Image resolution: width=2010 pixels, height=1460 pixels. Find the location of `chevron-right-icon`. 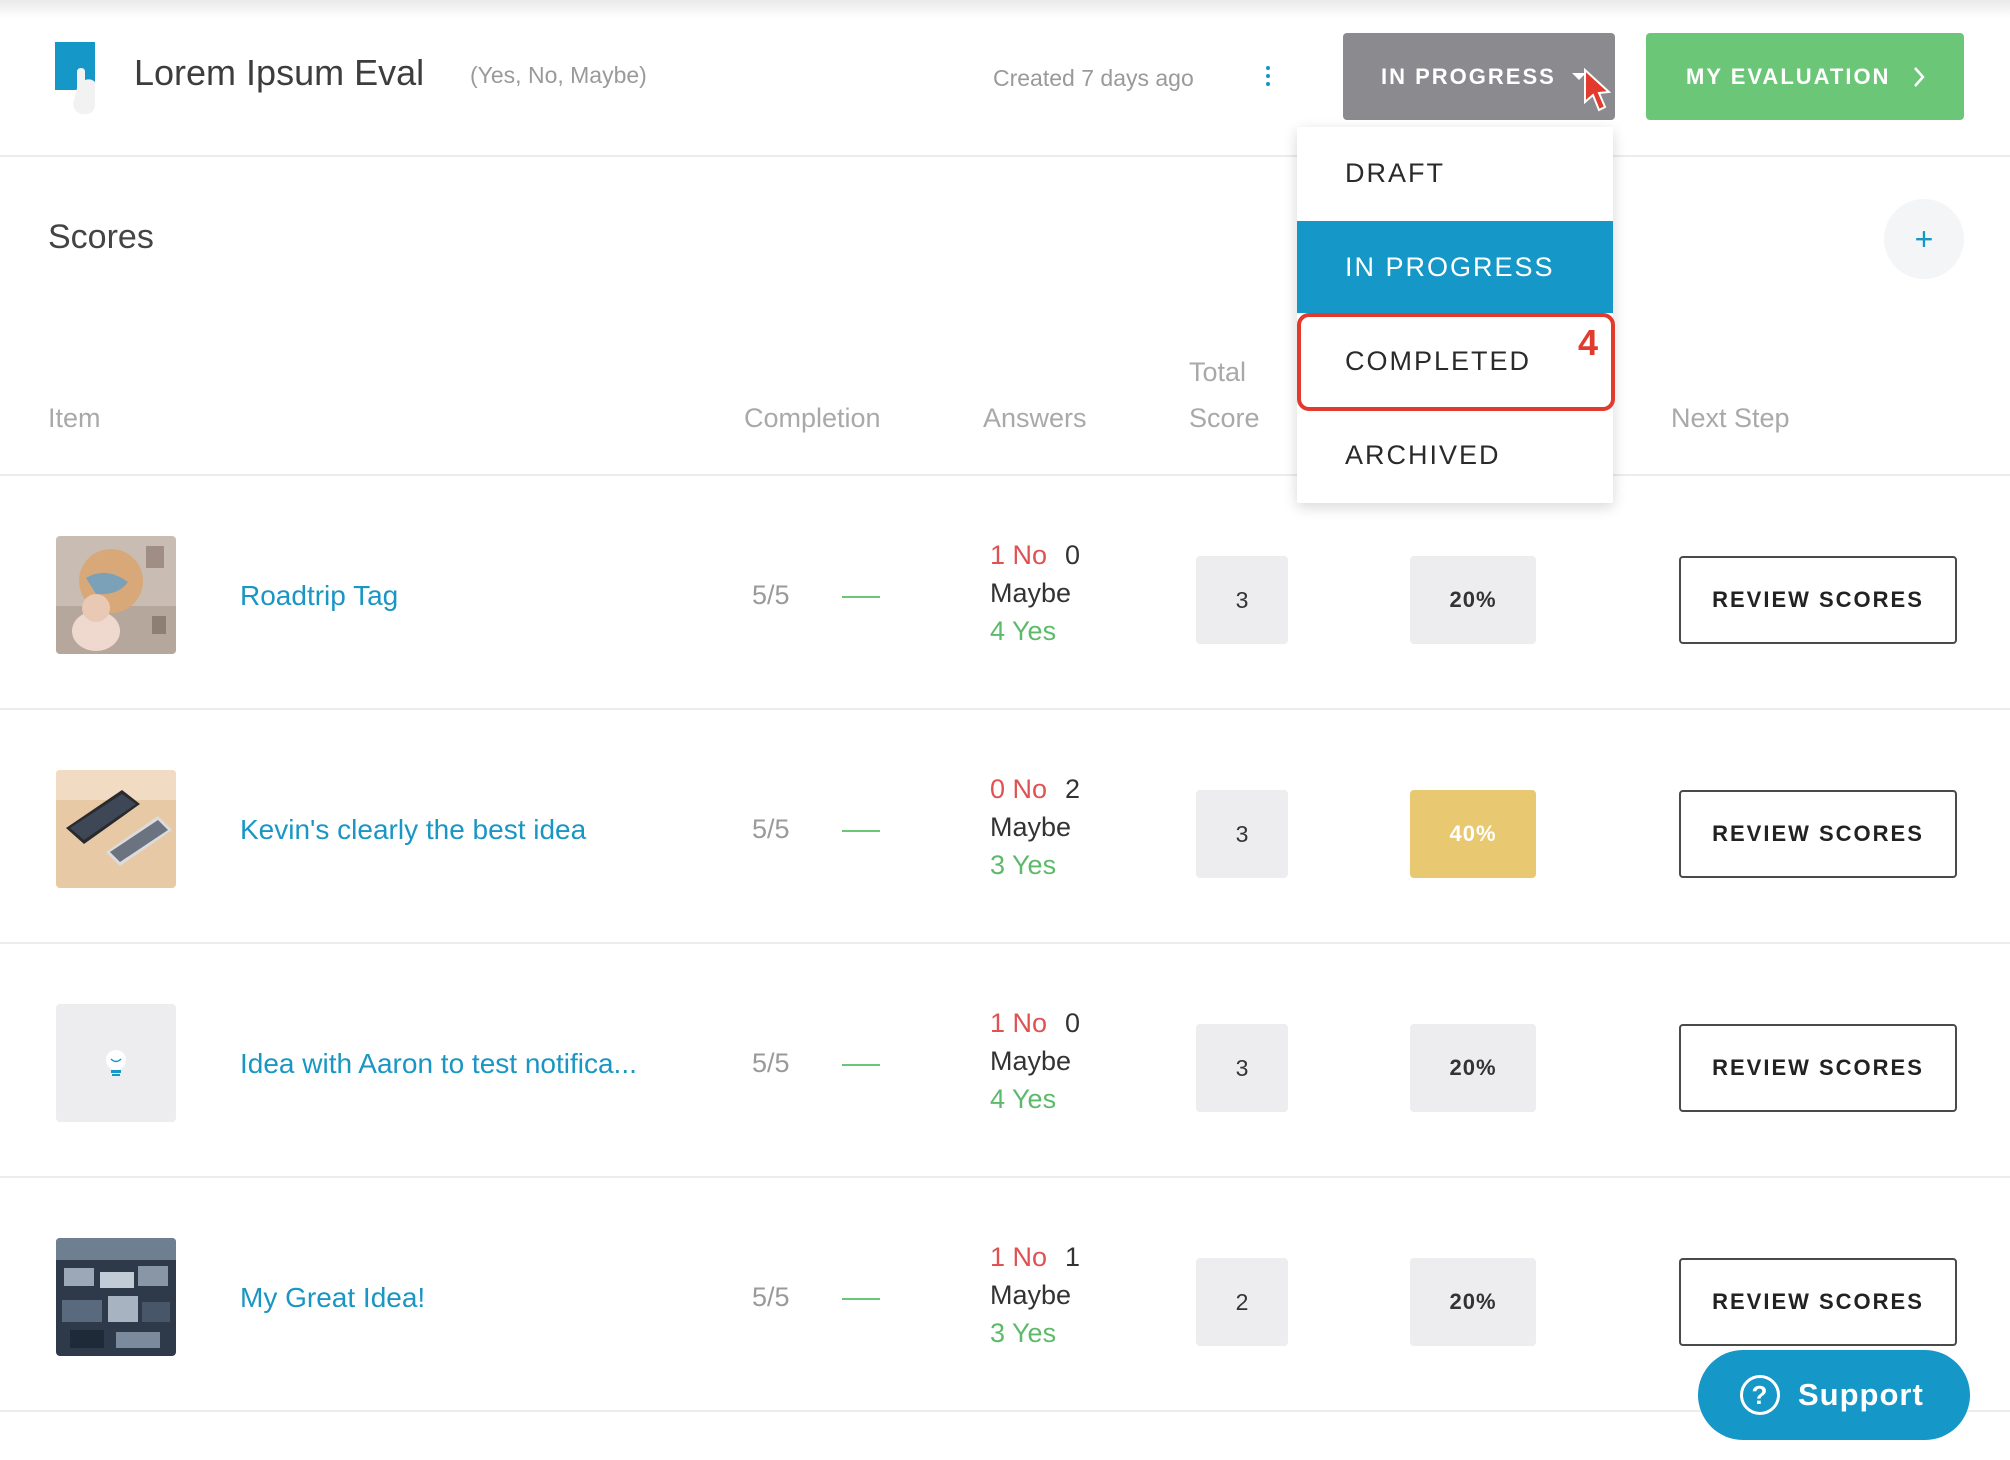

chevron-right-icon is located at coordinates (1920, 76).